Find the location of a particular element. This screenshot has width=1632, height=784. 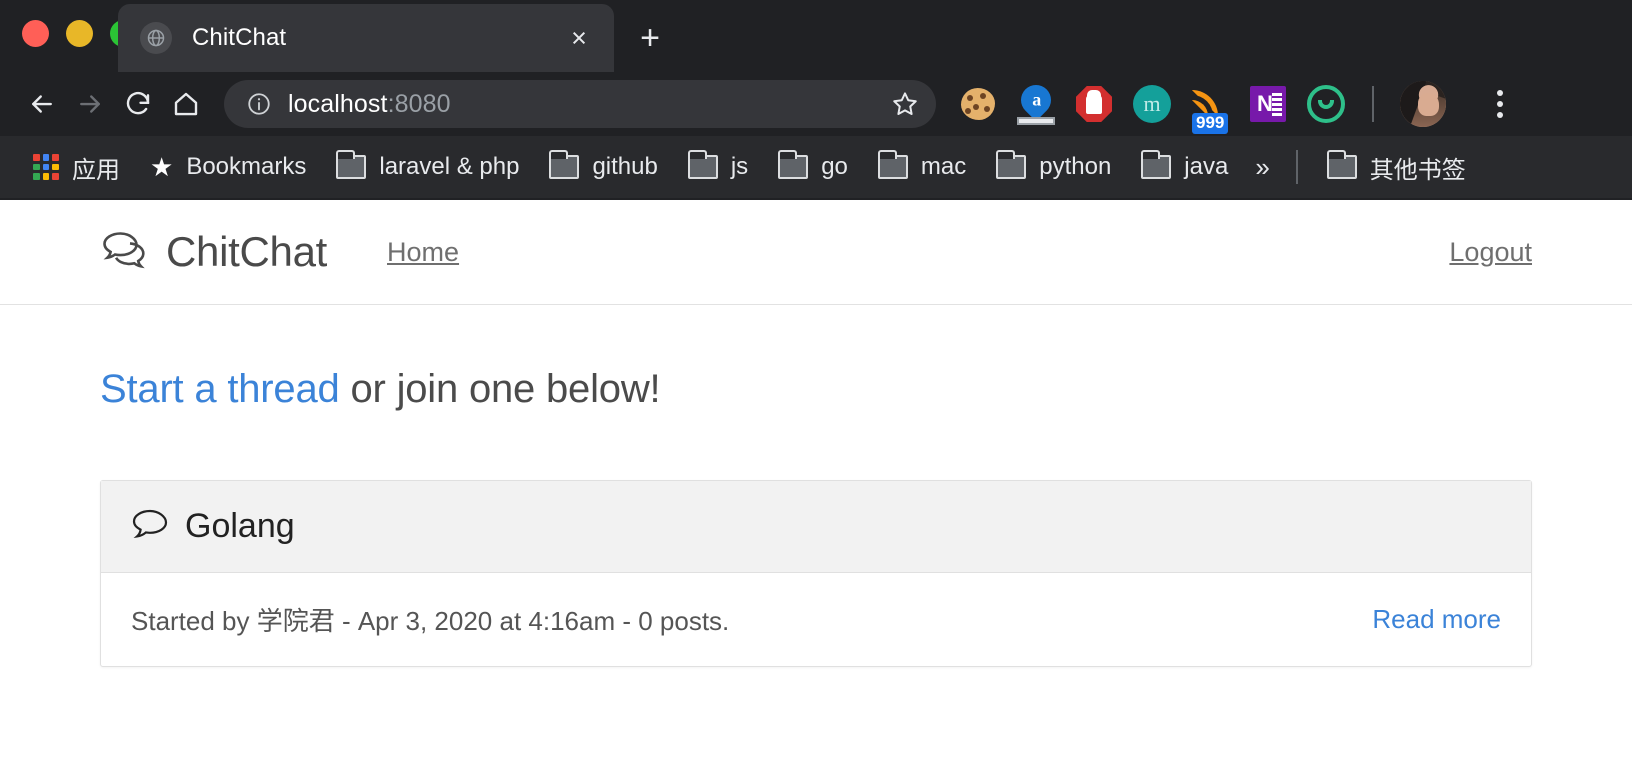

bookmark-mac: mac is located at coordinates (922, 165).